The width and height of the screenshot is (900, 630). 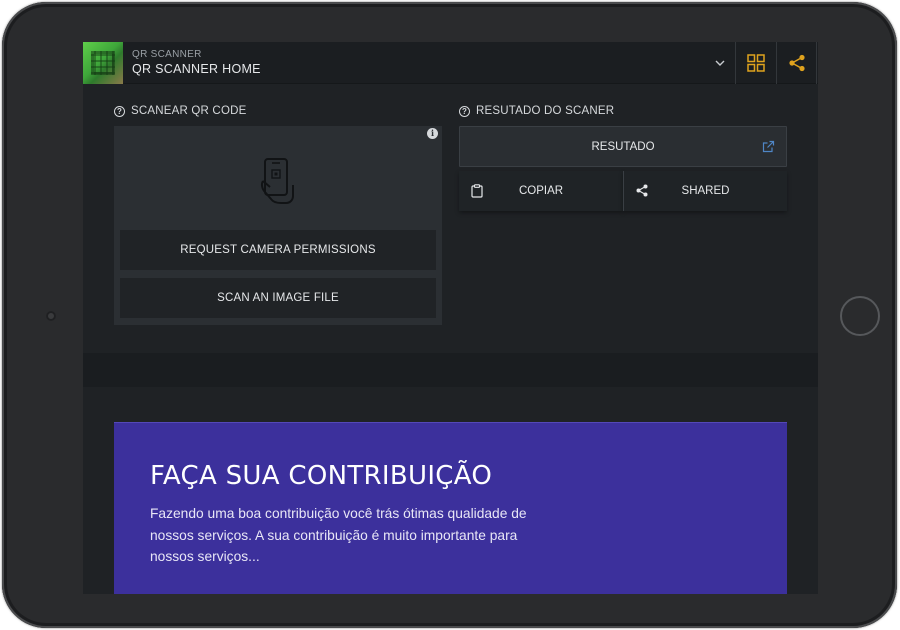 I want to click on phone-scan-icon, so click(x=277, y=181).